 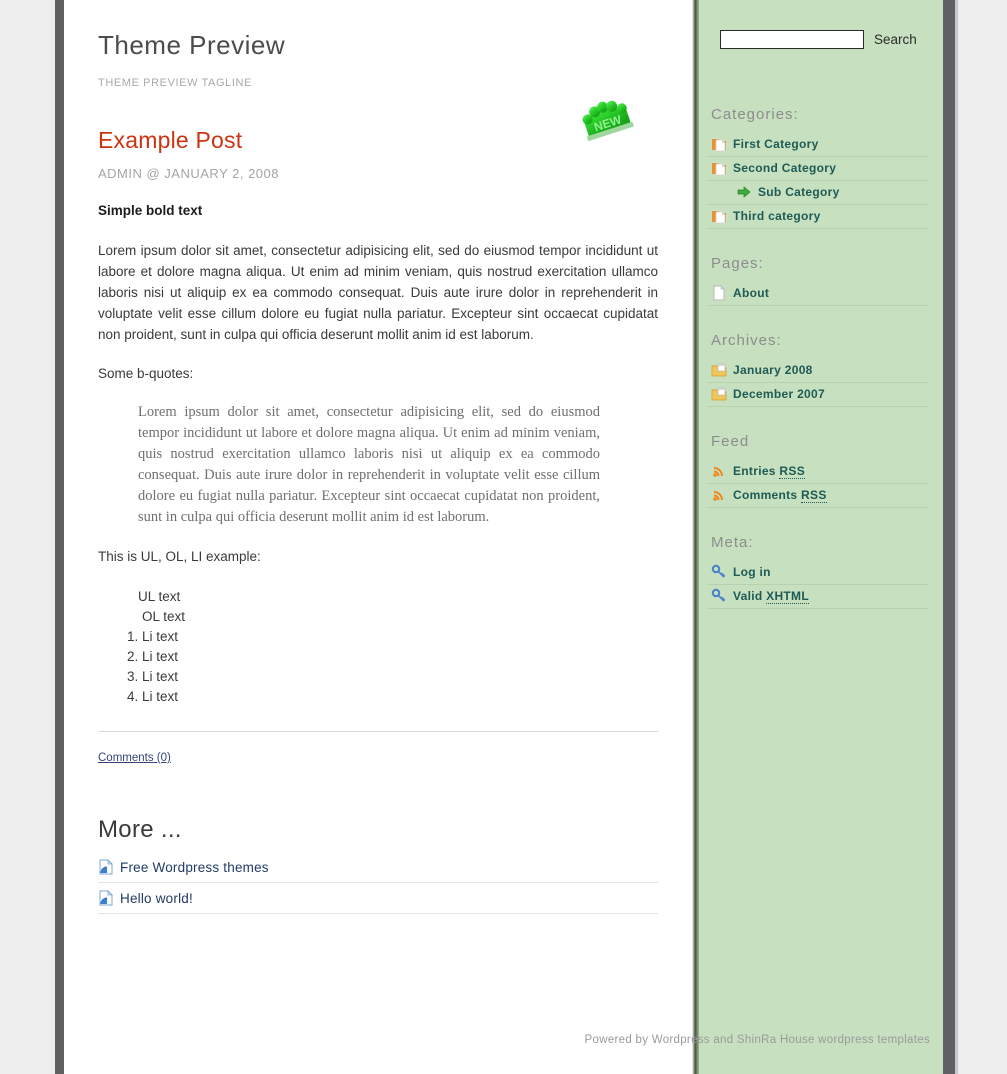 I want to click on list-item: December 2007, so click(x=818, y=395).